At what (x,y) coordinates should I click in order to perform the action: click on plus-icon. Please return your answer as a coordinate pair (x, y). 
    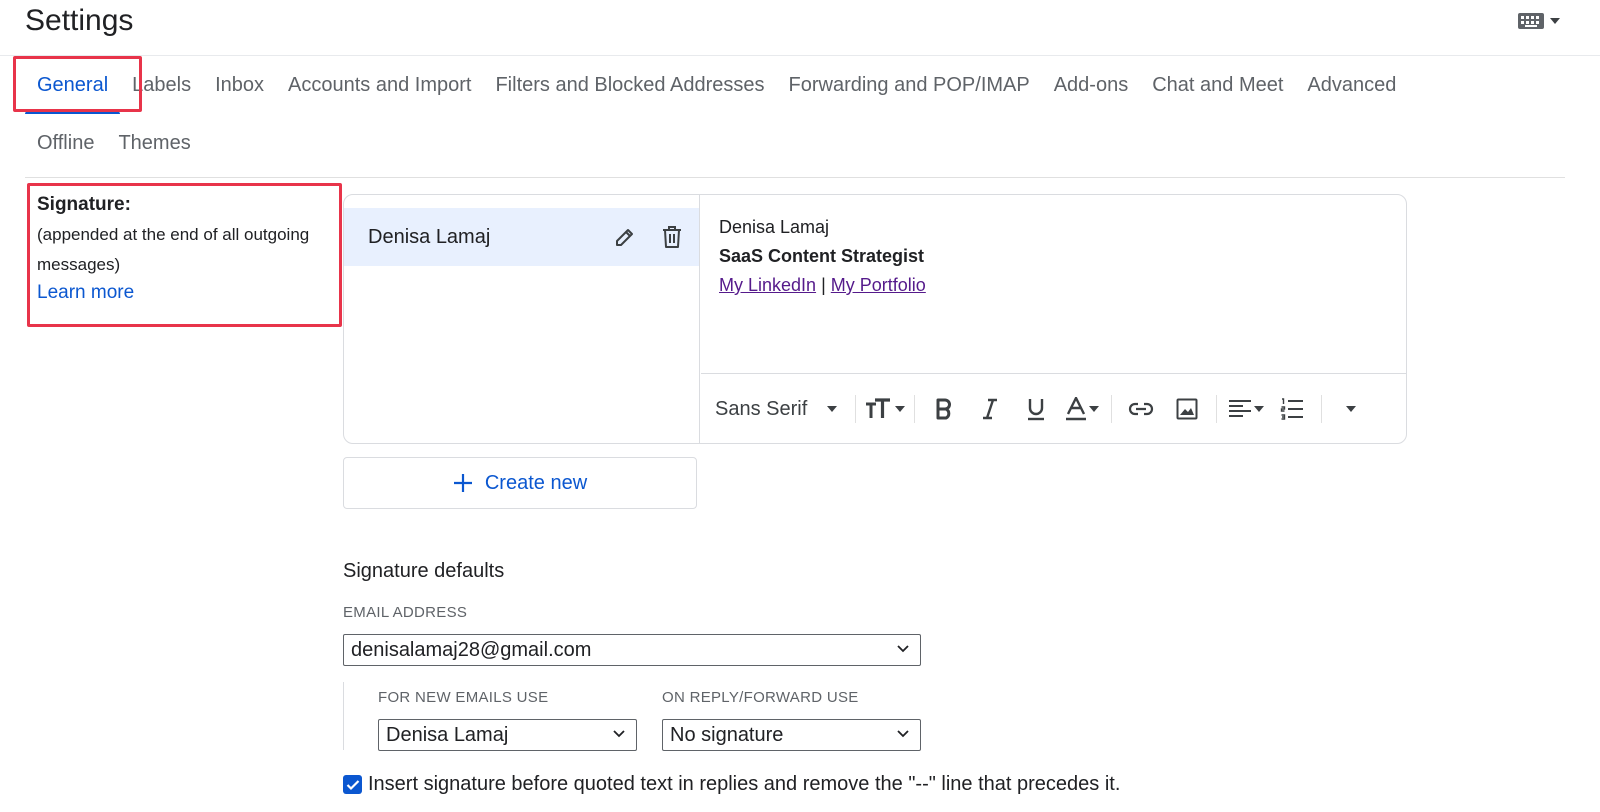
    Looking at the image, I should click on (462, 483).